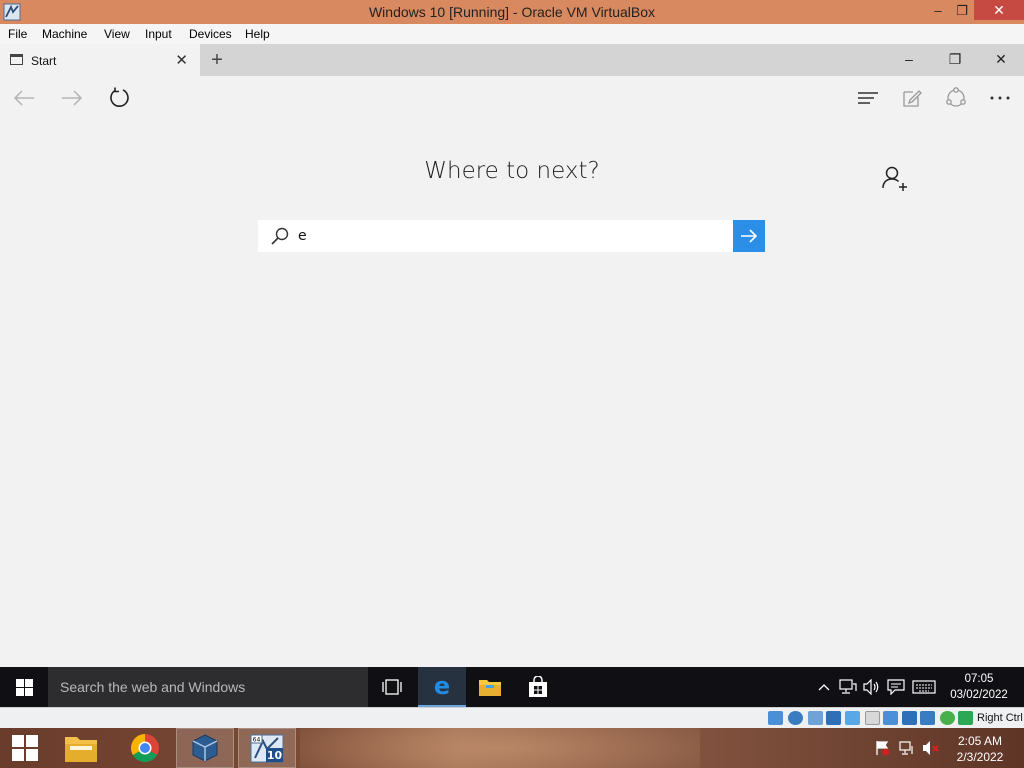  Describe the element at coordinates (852, 718) in the screenshot. I see `usb-icon` at that location.